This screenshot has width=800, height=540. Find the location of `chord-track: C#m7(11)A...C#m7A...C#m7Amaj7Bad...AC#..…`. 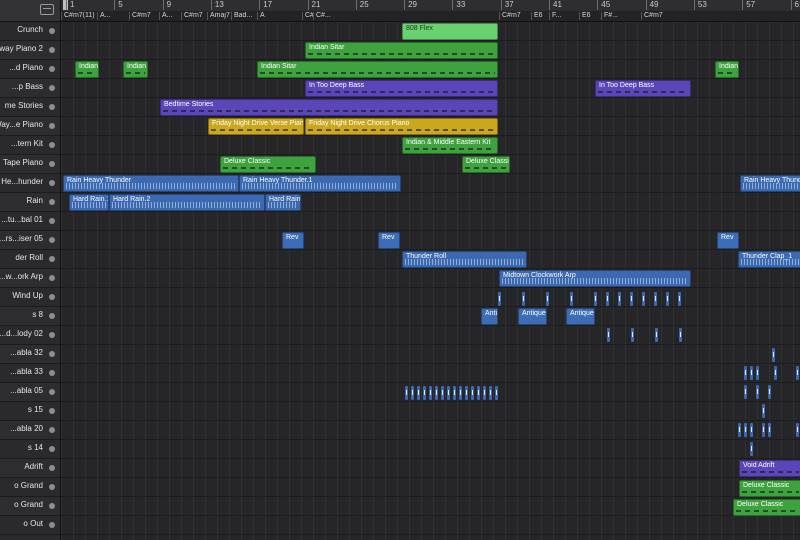

chord-track: C#m7(11)A...C#m7A...C#m7Amaj7Bad...AC#..… is located at coordinates (430, 16).